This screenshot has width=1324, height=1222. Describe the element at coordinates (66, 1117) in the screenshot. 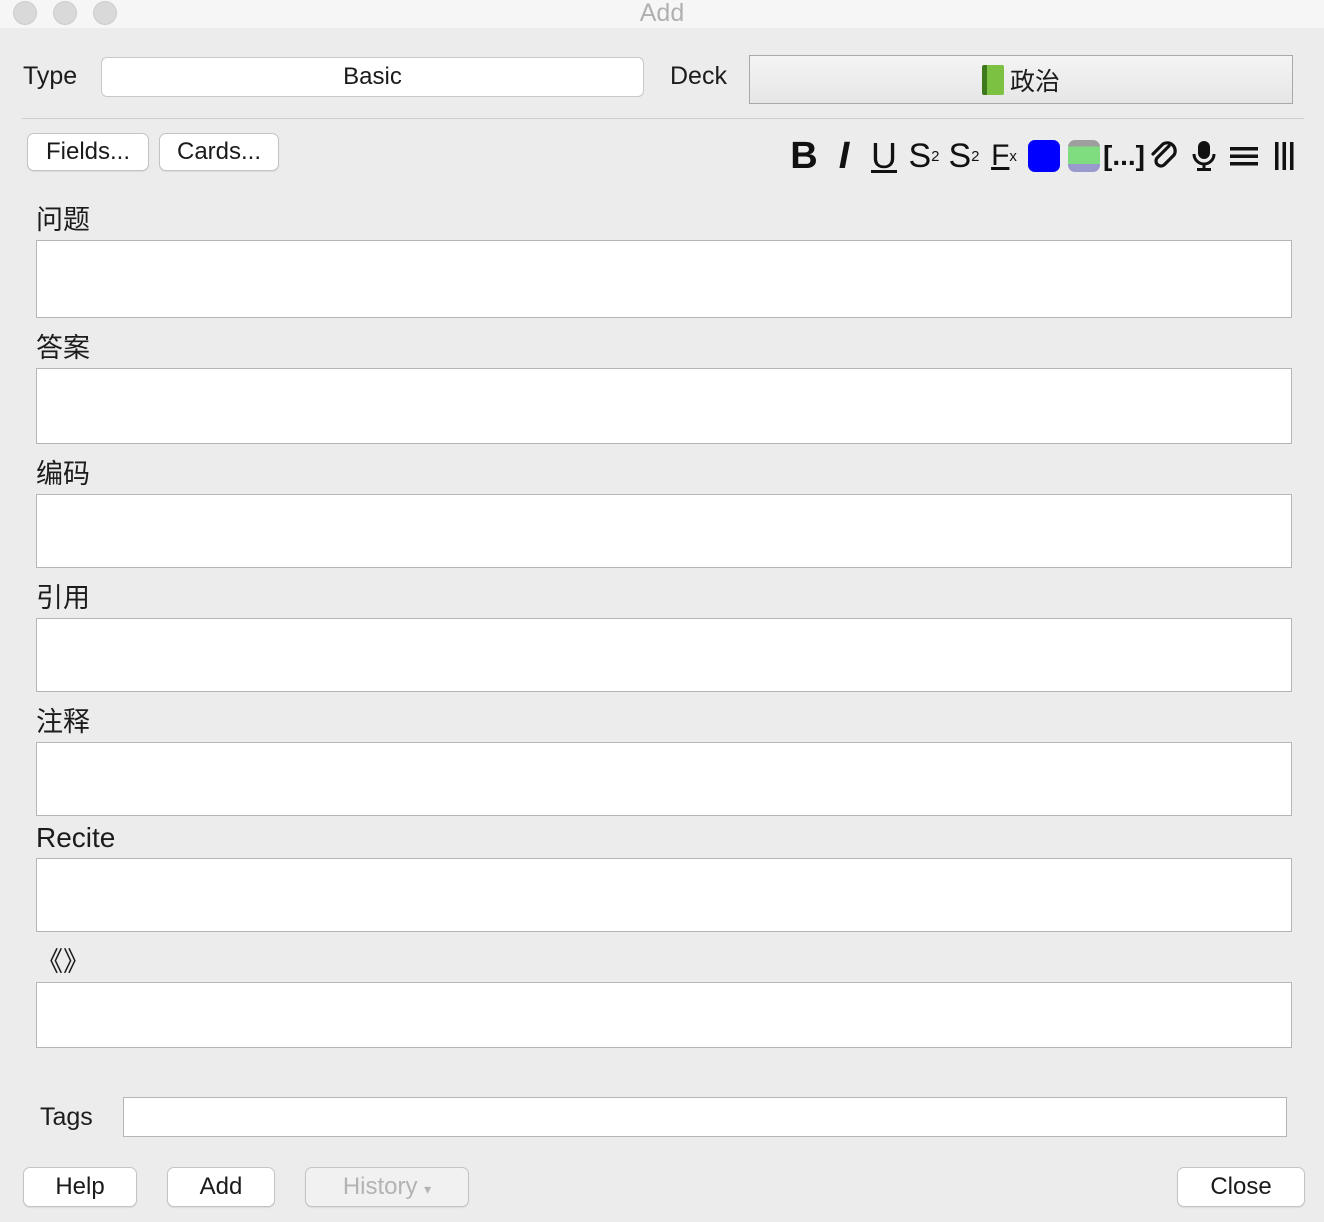

I see `tags-label: Tags` at that location.